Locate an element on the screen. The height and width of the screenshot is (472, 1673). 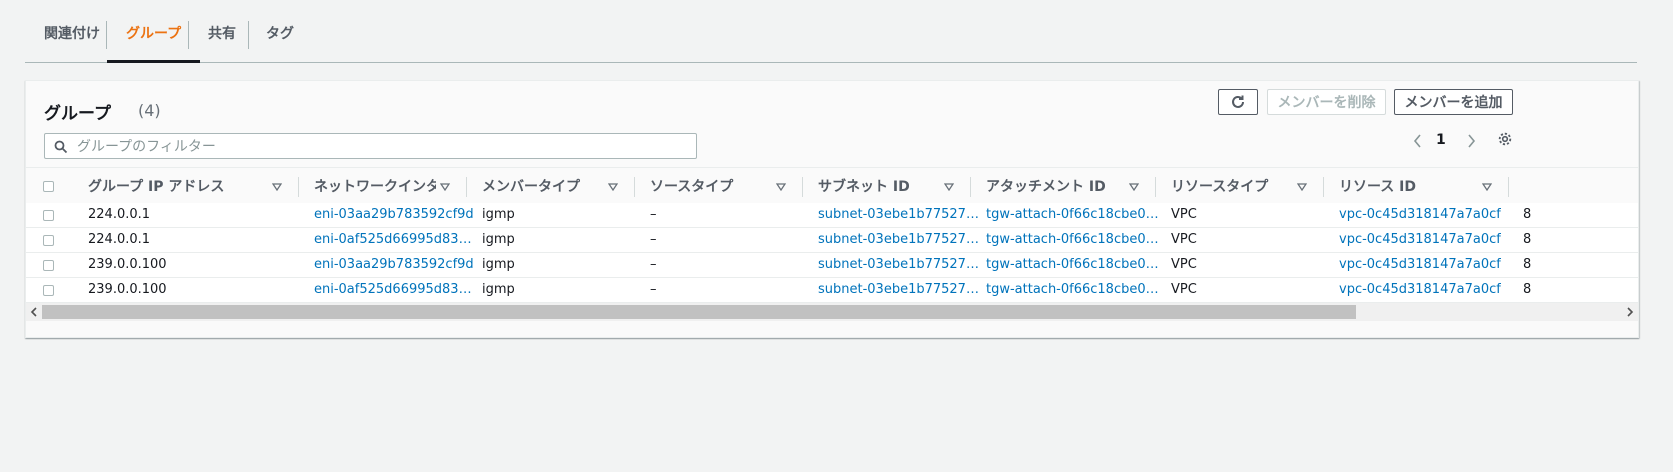
panel-title: グループ is located at coordinates (77, 114).